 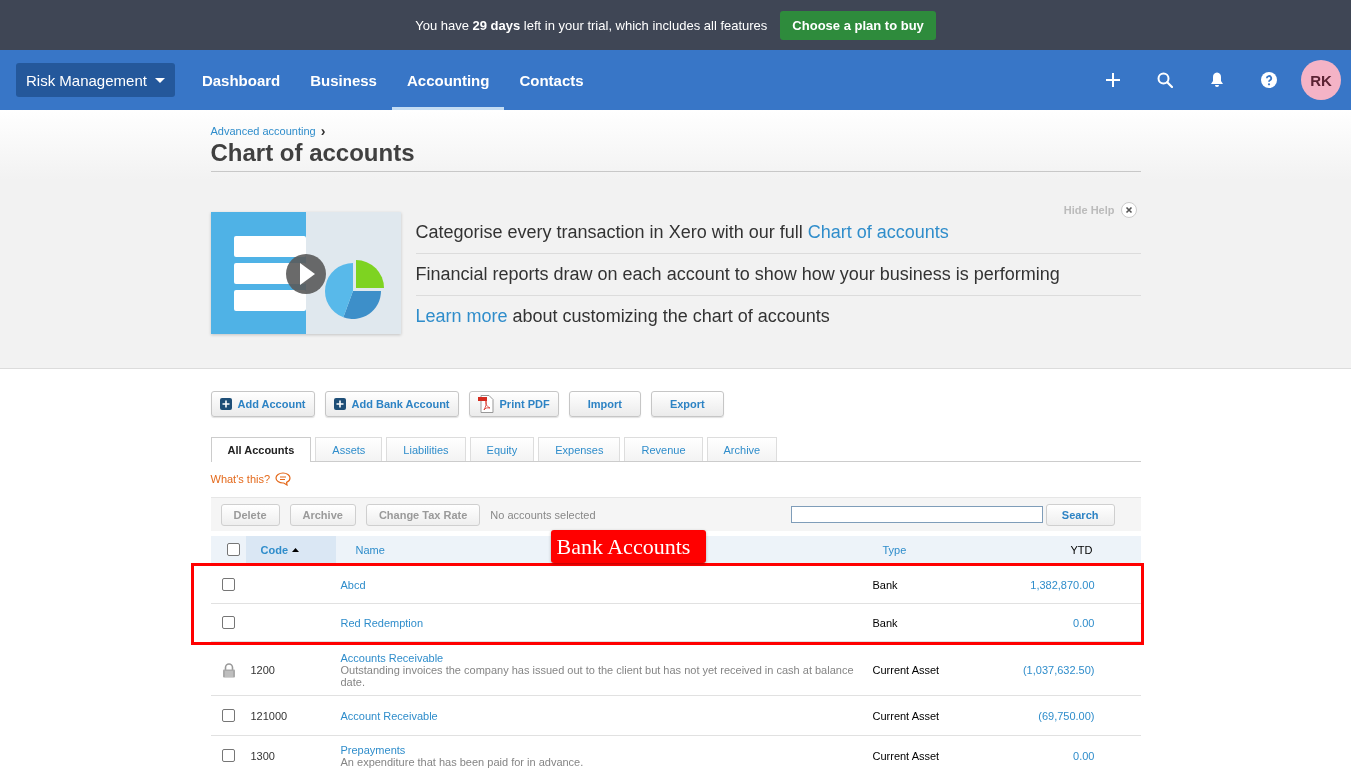 I want to click on filter-tab: Expenses, so click(x=579, y=449).